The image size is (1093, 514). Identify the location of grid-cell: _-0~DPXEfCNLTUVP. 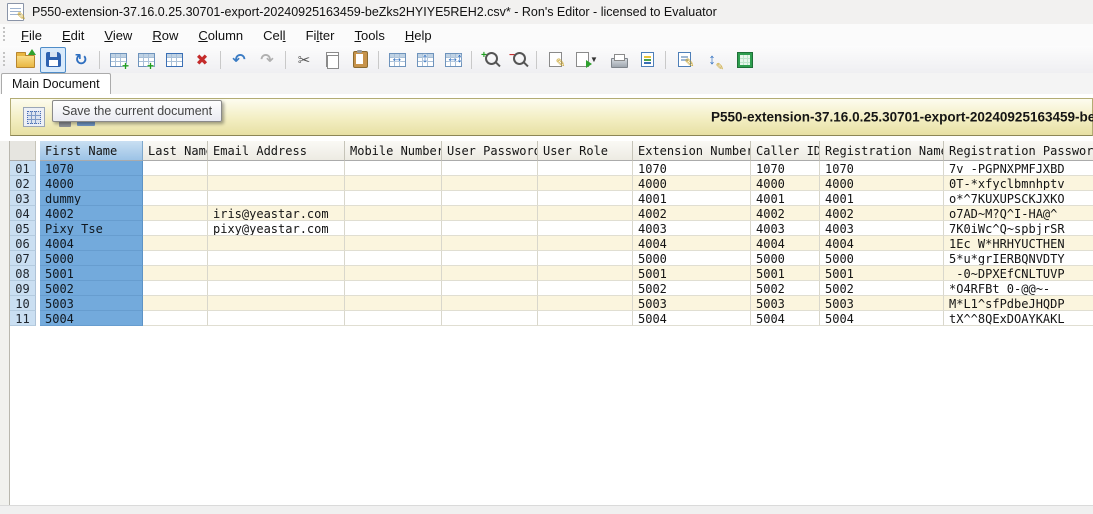
(1018, 273).